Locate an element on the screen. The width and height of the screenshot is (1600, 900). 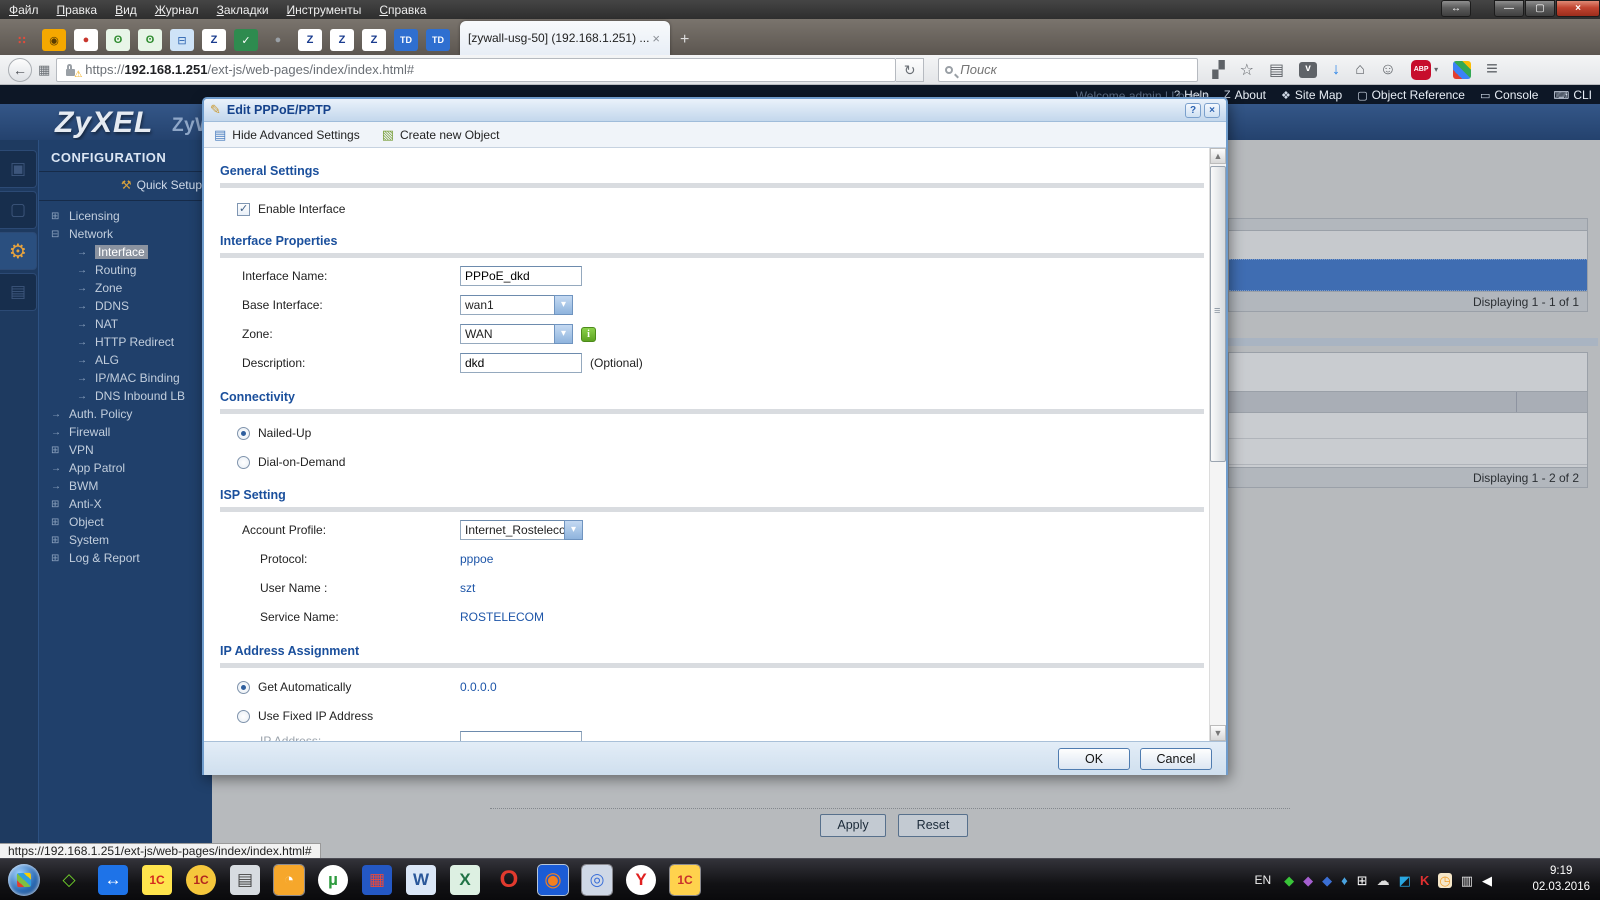
tab-favicon: ∷ is located at coordinates (22, 40).